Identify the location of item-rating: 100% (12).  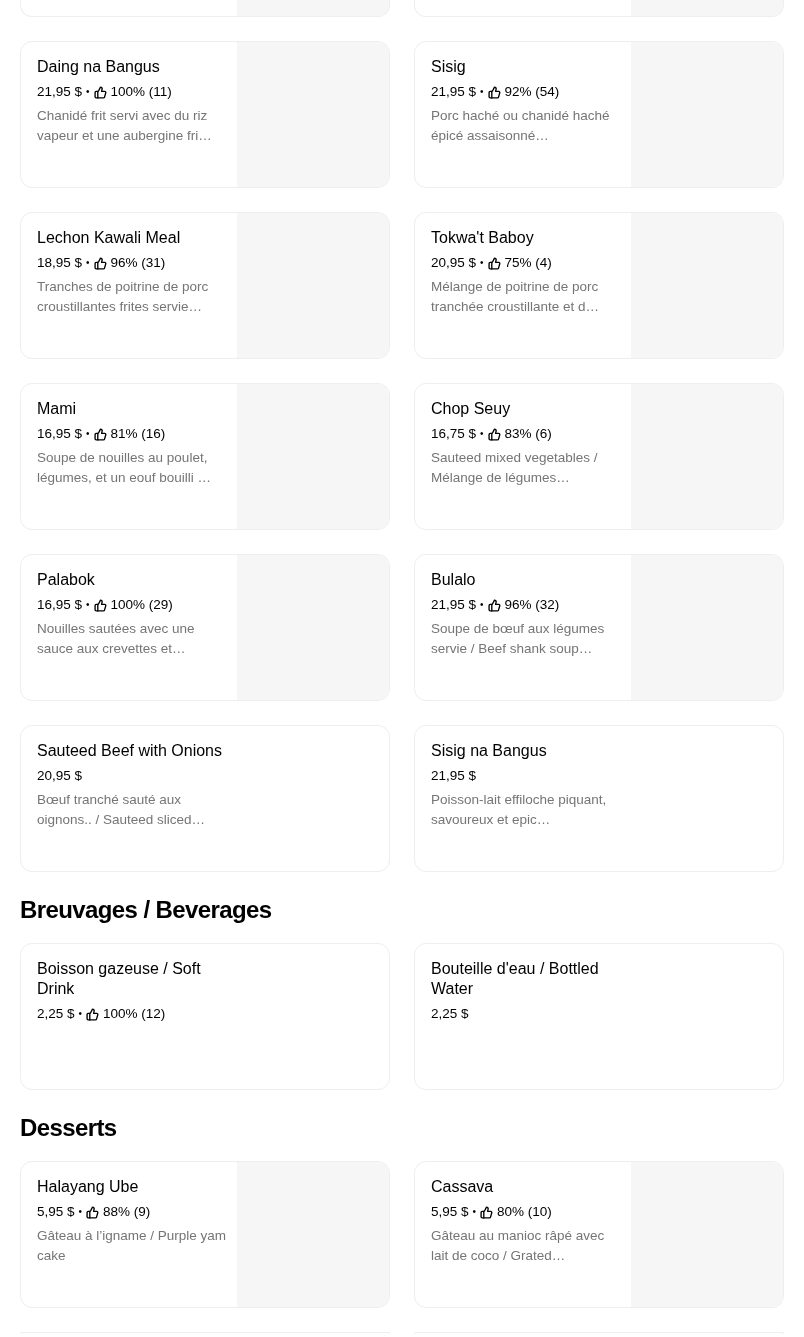
(134, 1014).